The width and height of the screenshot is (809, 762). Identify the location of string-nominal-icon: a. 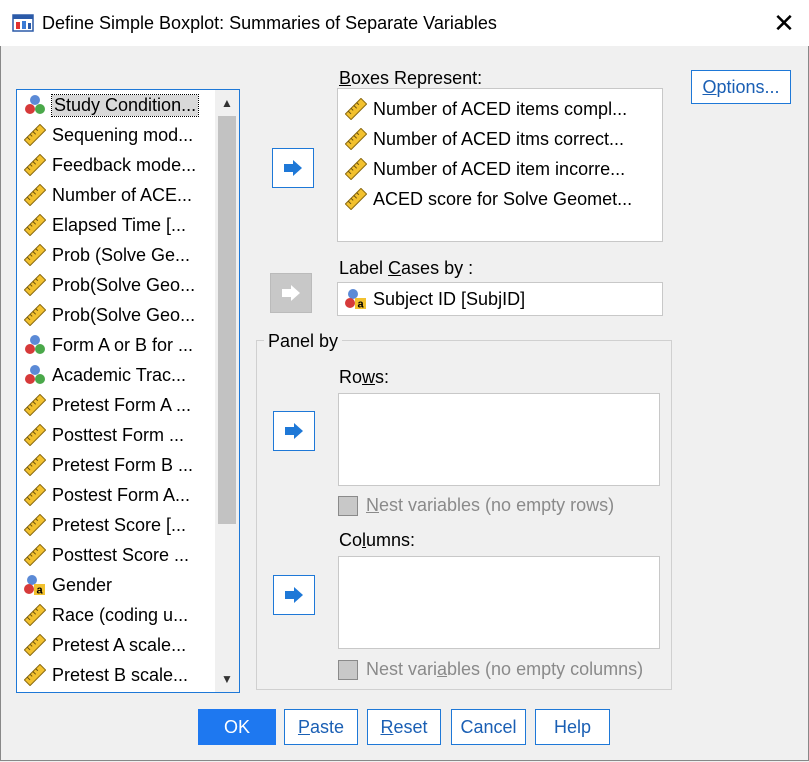
(35, 585).